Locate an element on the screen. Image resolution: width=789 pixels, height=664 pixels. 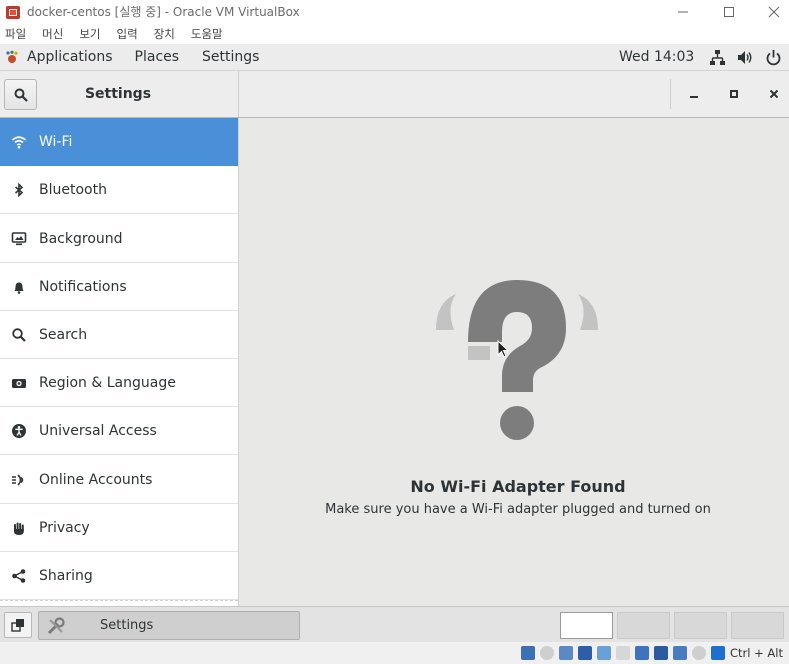
maximize-button is located at coordinates (729, 11).